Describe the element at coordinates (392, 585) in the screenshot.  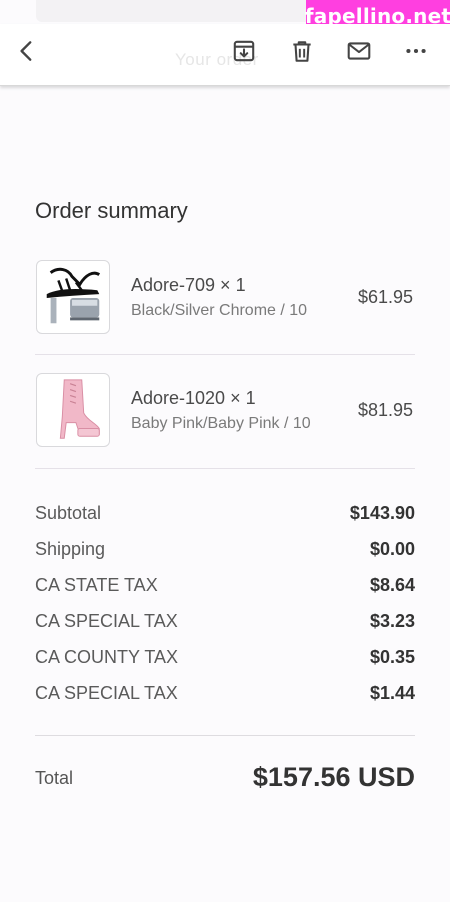
I see `summary-value: $8.64` at that location.